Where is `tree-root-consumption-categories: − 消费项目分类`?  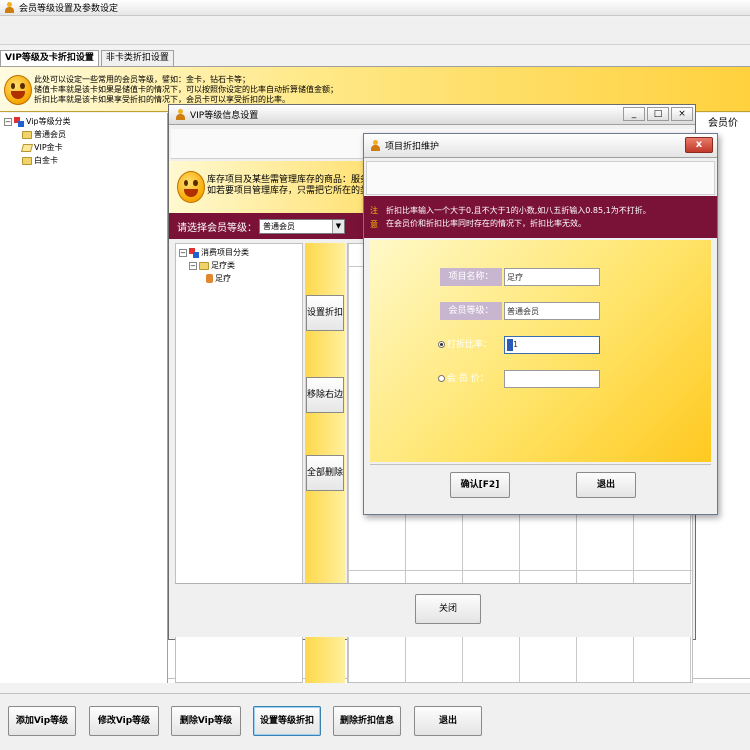 tree-root-consumption-categories: − 消费项目分类 is located at coordinates (214, 252).